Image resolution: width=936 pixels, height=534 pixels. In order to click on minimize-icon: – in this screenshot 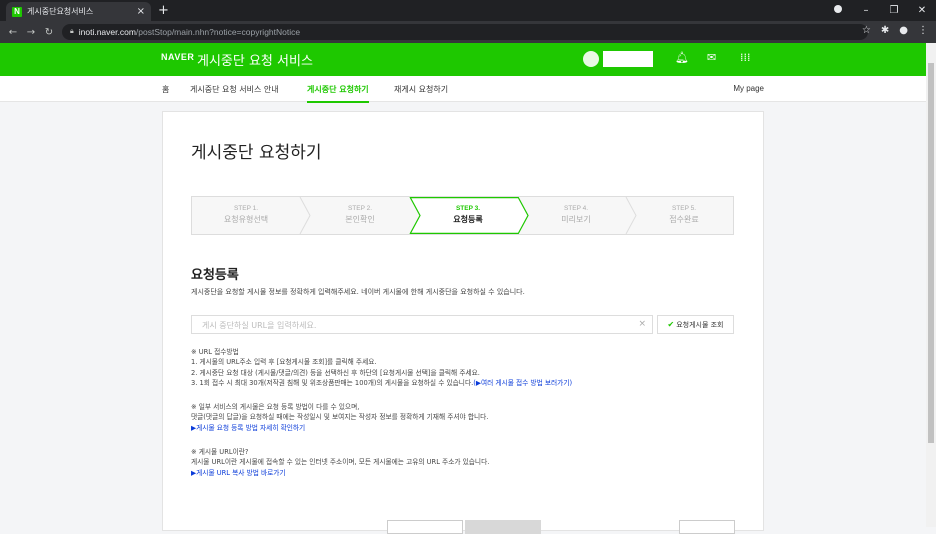, I will do `click(866, 10)`.